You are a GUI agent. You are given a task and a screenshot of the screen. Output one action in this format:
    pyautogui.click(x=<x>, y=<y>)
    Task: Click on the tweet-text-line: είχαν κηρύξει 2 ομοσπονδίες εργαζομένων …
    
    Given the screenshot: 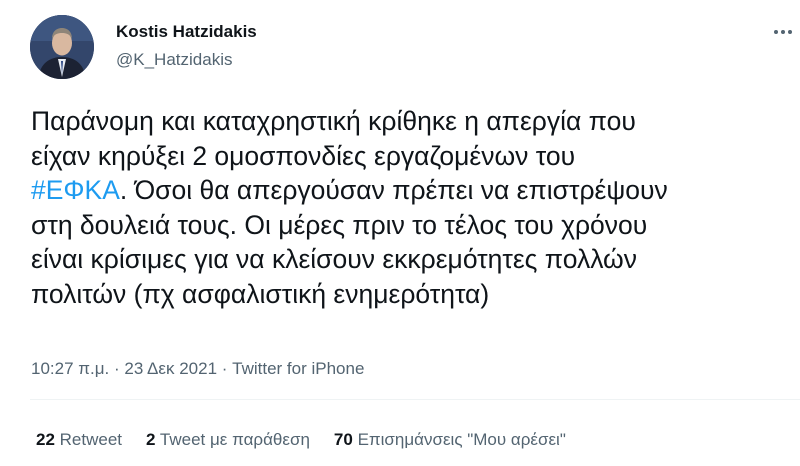 What is the action you would take?
    pyautogui.click(x=303, y=155)
    